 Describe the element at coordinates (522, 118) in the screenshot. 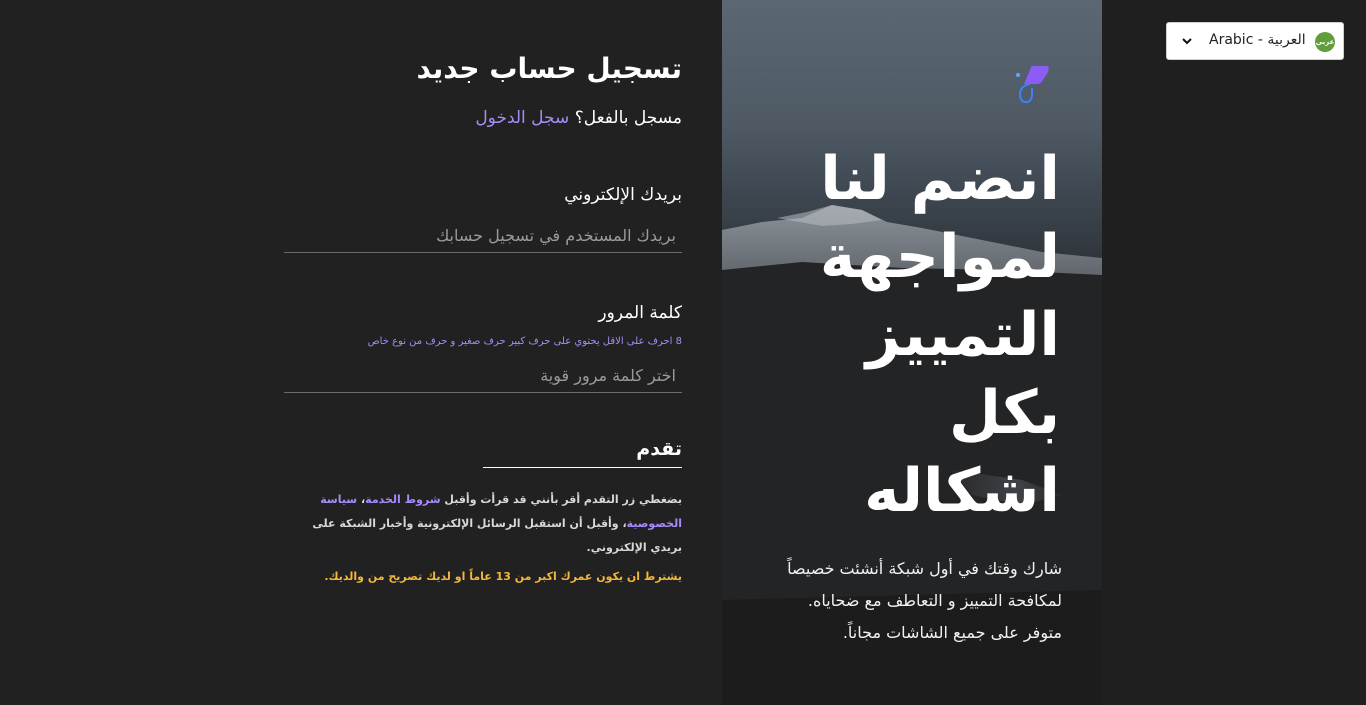

I see `login-link: سجل الدخول` at that location.